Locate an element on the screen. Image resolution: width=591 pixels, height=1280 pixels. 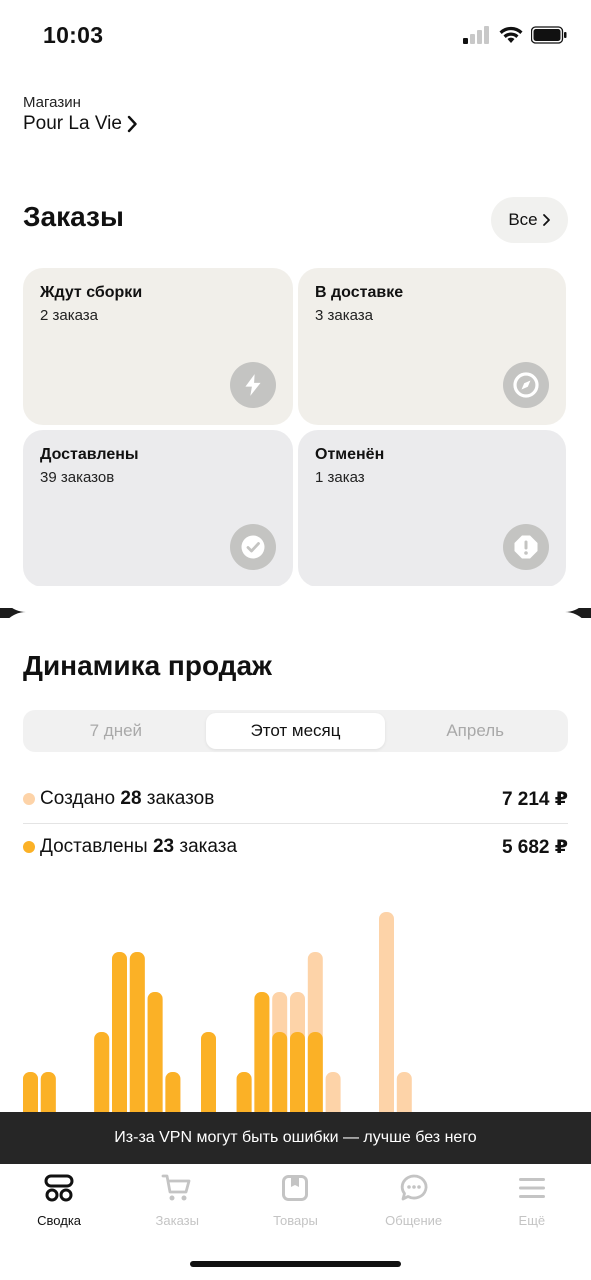
sales-chart is located at coordinates (217, 1012).